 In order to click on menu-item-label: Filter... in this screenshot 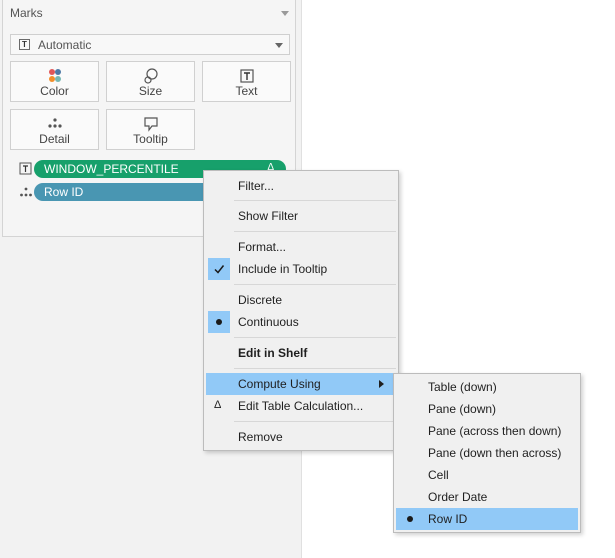, I will do `click(256, 186)`.